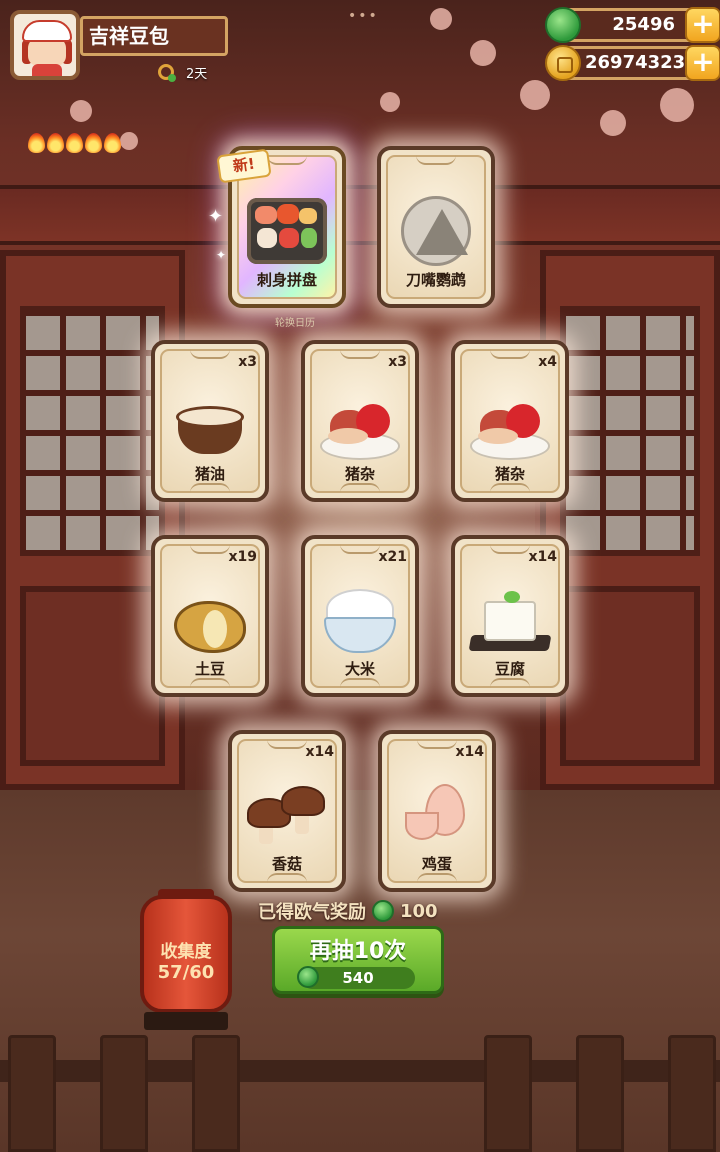 The image size is (720, 1152). I want to click on card-count: x21, so click(392, 557).